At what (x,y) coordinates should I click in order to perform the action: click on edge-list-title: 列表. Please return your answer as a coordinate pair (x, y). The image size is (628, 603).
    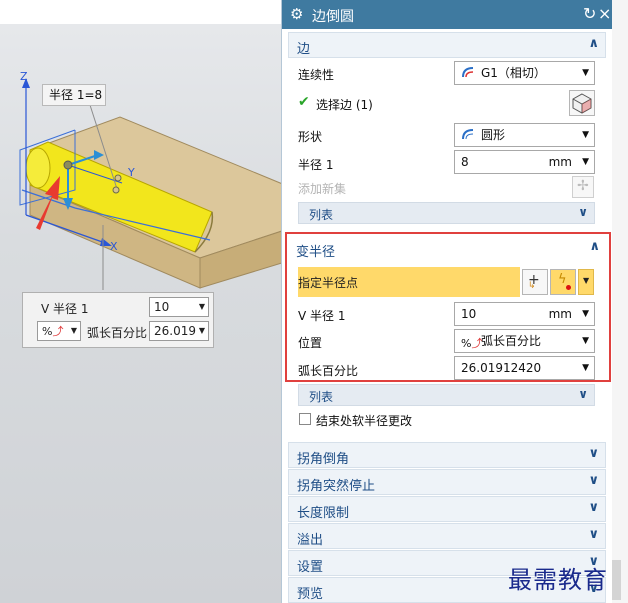
    Looking at the image, I should click on (321, 215).